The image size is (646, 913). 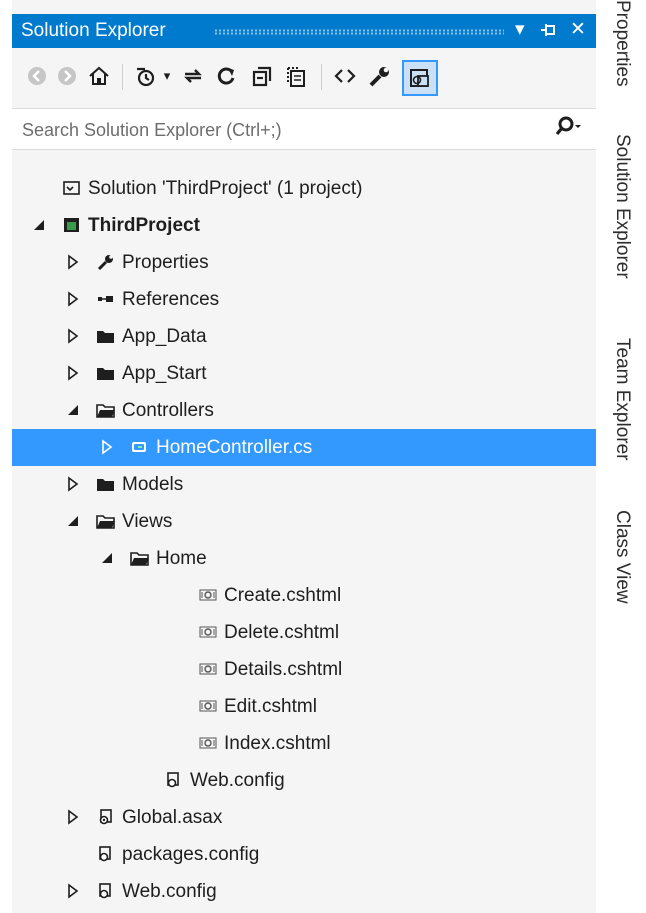 What do you see at coordinates (304, 854) in the screenshot?
I see `tree-item: packages.config` at bounding box center [304, 854].